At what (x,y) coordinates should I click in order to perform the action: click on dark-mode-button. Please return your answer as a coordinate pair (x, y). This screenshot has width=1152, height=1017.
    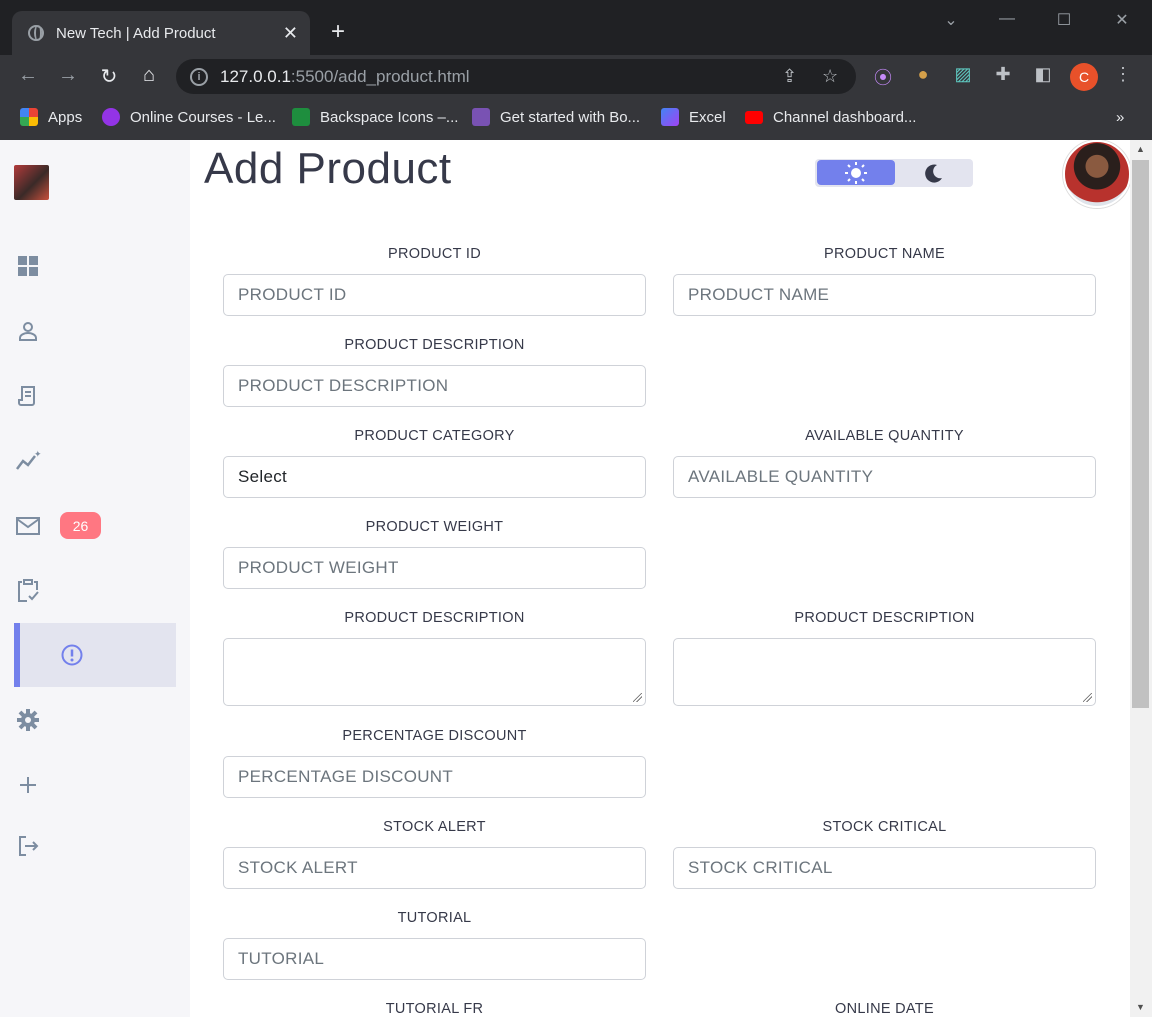
    Looking at the image, I should click on (933, 172).